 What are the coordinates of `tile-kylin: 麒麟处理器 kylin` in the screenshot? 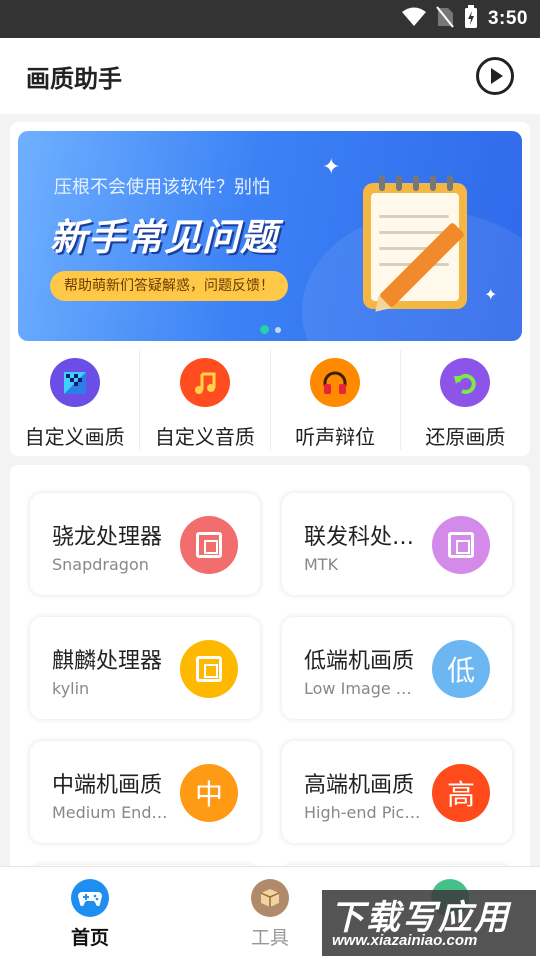 It's located at (145, 668).